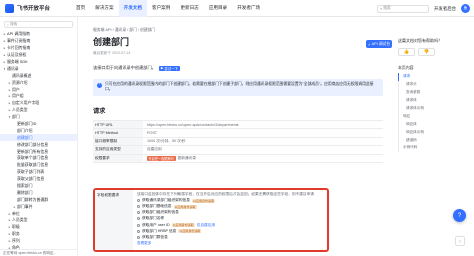 Image resolution: width=474 pixels, height=256 pixels. What do you see at coordinates (38, 41) in the screenshot?
I see `sidebar-item: ▸ 事件订阅指南` at bounding box center [38, 41].